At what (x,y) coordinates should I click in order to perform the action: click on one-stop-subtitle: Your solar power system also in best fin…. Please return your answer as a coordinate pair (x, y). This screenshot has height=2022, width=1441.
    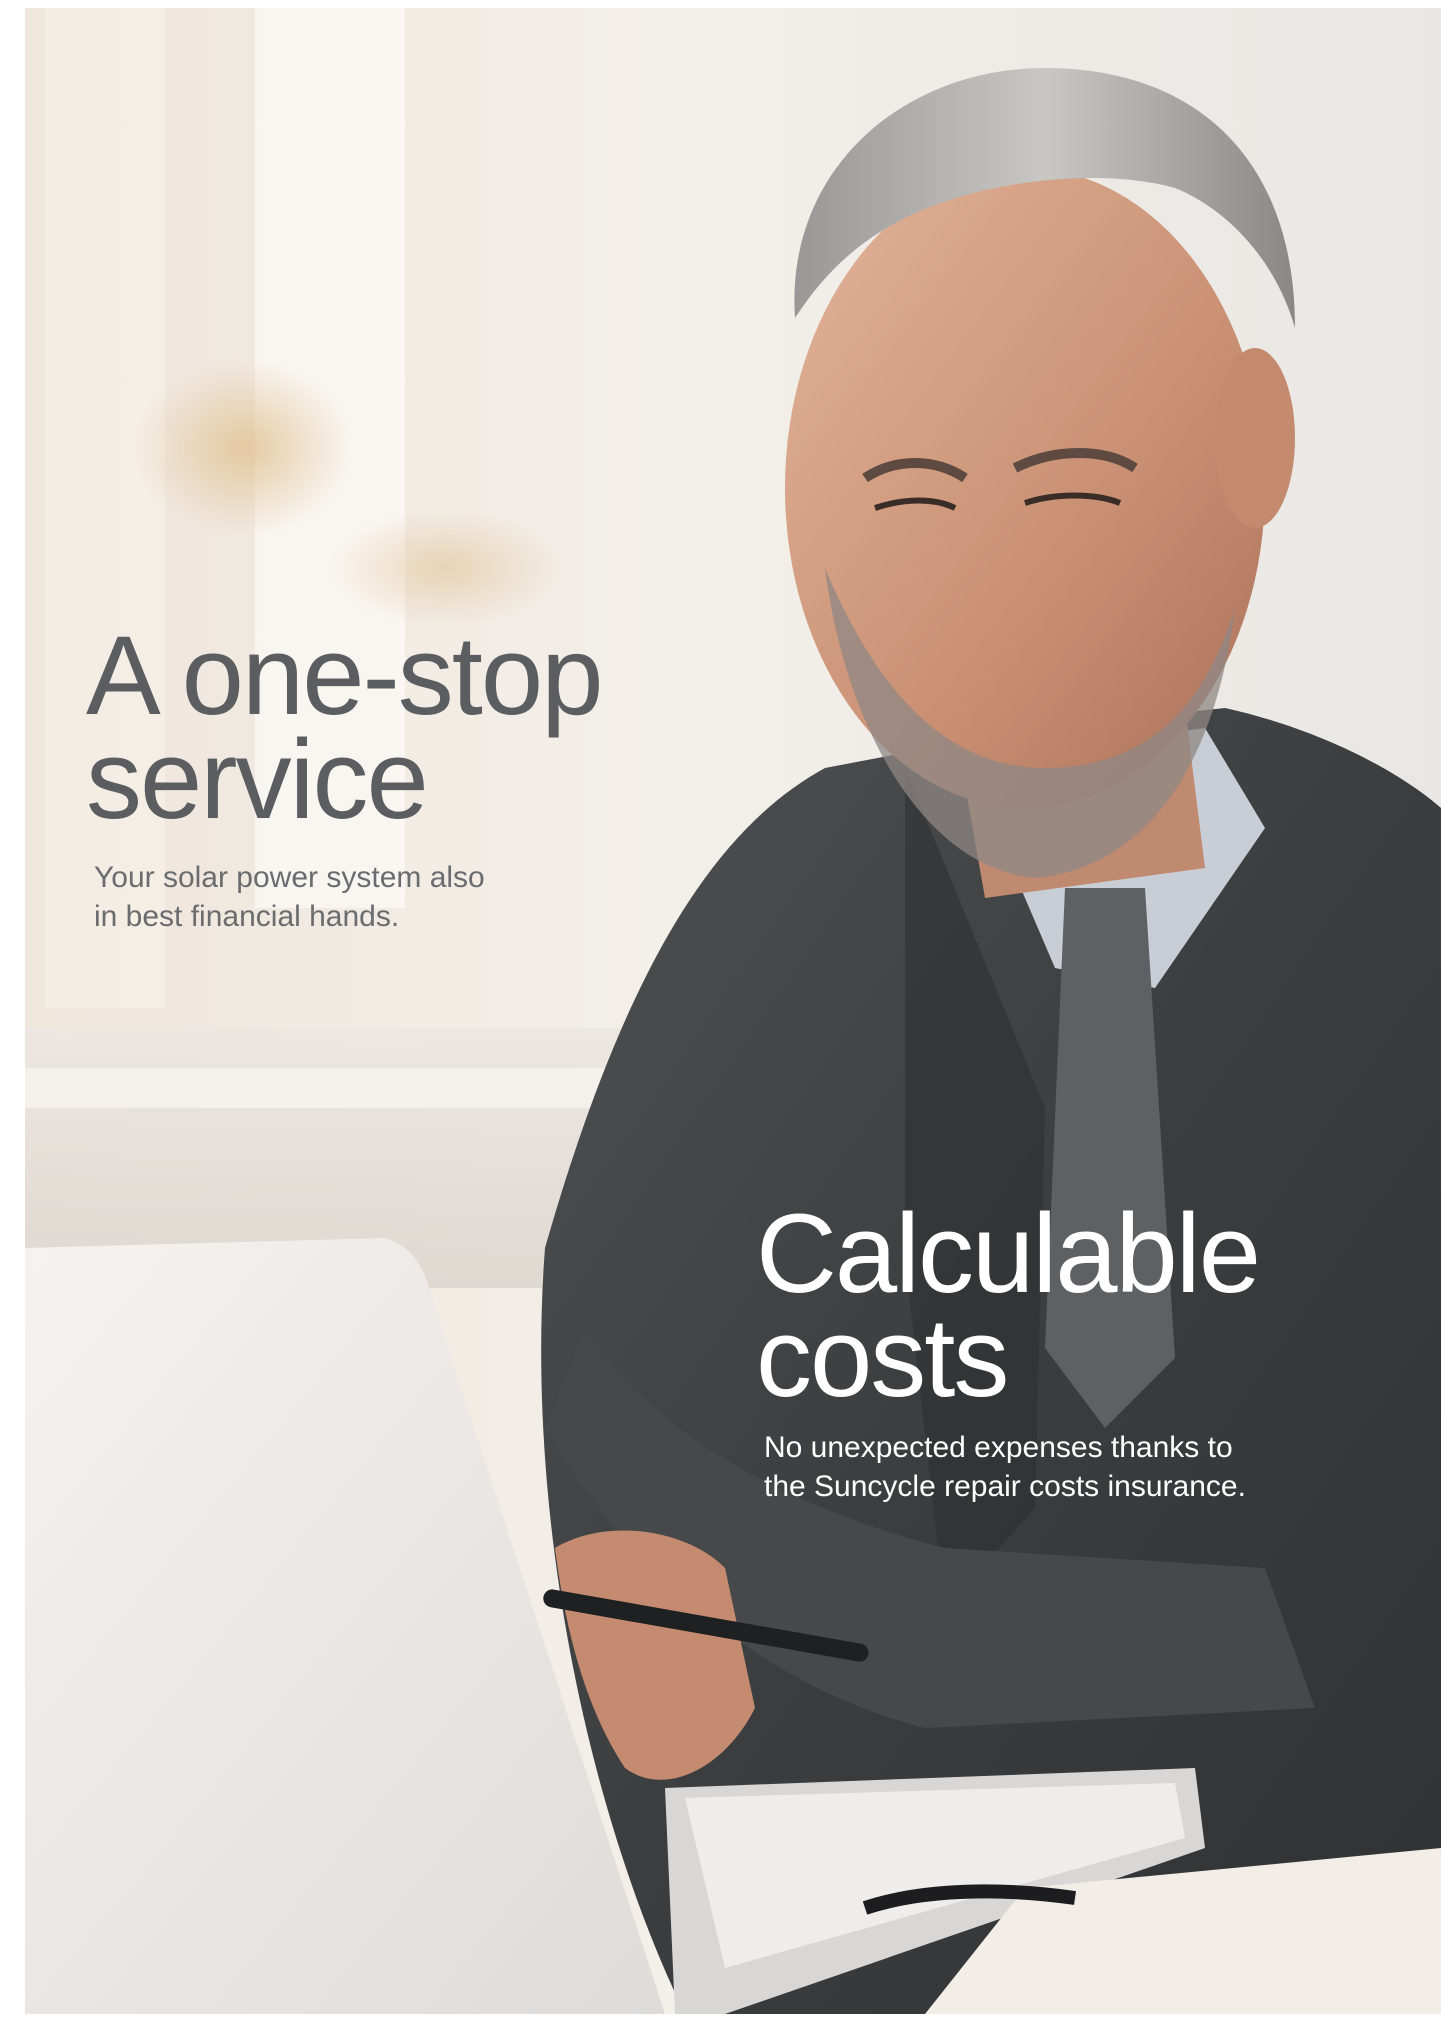
    Looking at the image, I should click on (334, 897).